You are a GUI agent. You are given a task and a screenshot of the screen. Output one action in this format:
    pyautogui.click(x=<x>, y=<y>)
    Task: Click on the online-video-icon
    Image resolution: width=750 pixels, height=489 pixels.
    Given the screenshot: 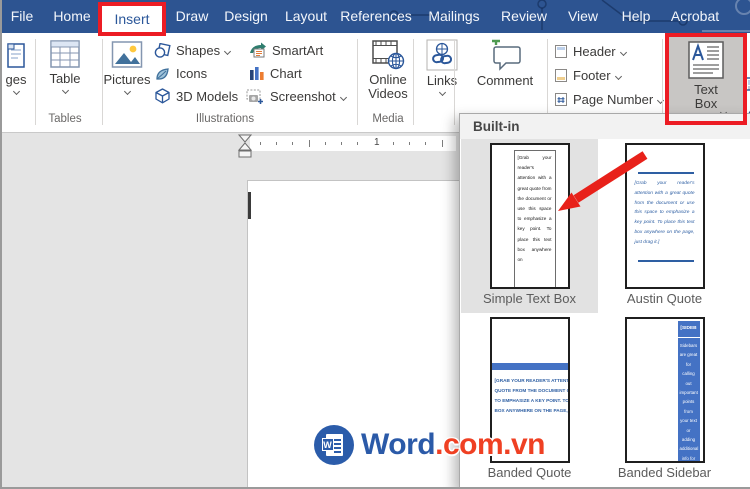 What is the action you would take?
    pyautogui.click(x=388, y=55)
    